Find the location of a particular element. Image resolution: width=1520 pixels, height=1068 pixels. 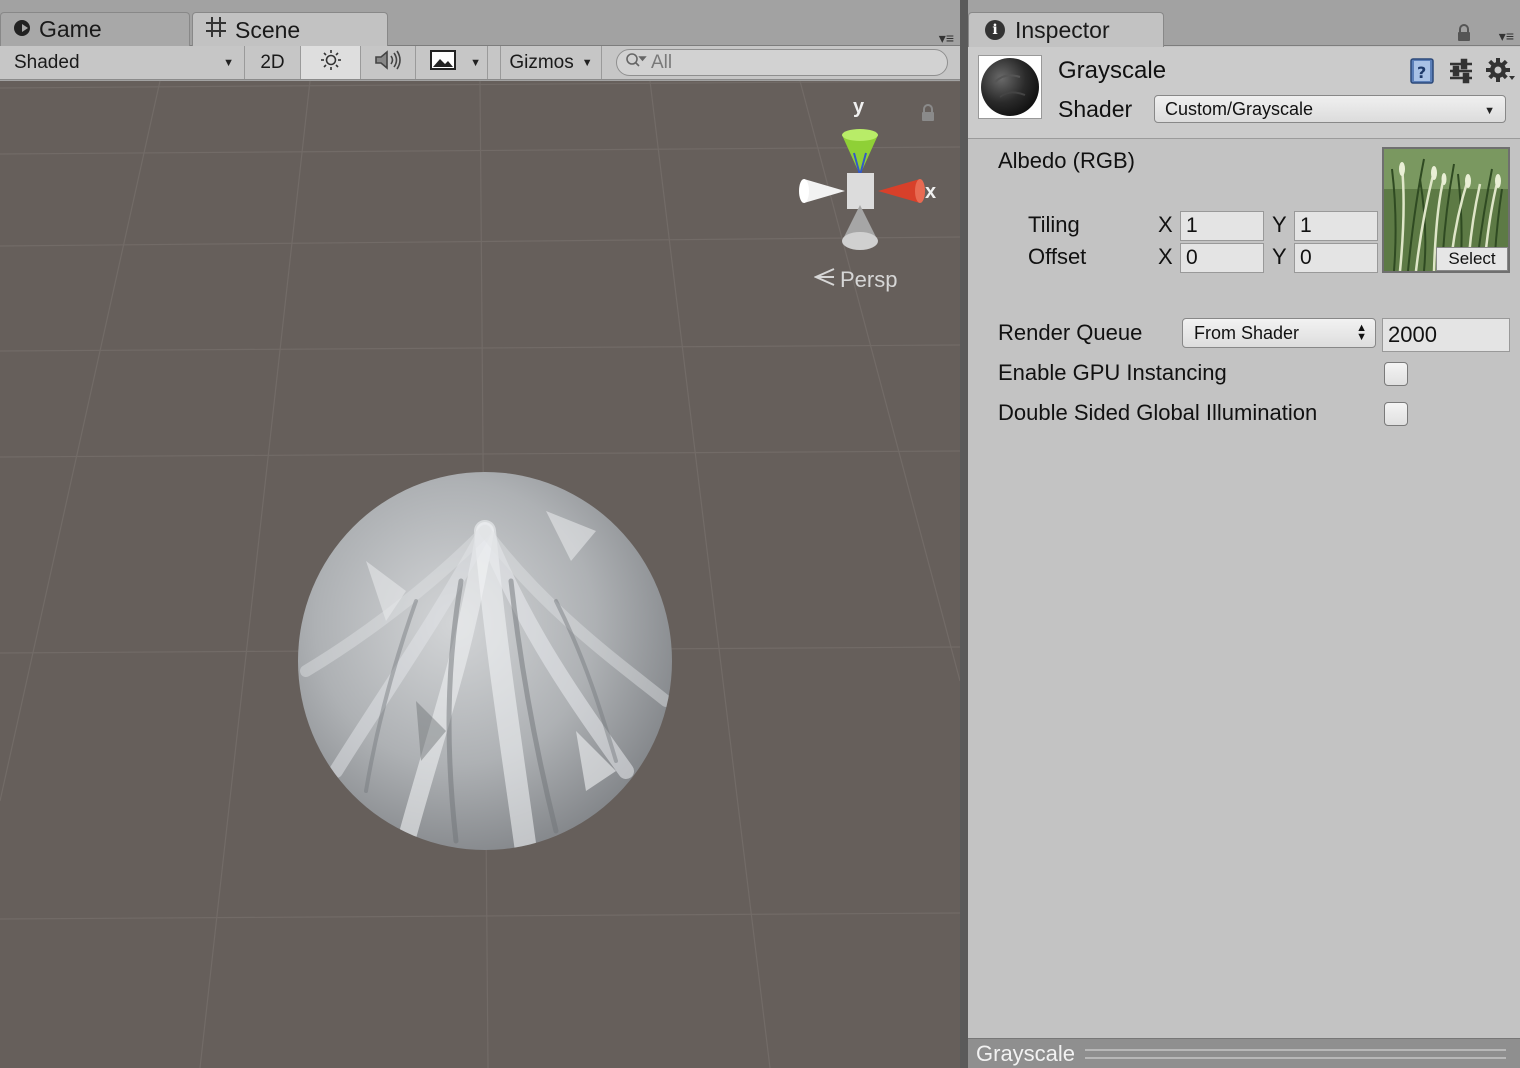

preview-footer: Grayscale is located at coordinates (1244, 1053).